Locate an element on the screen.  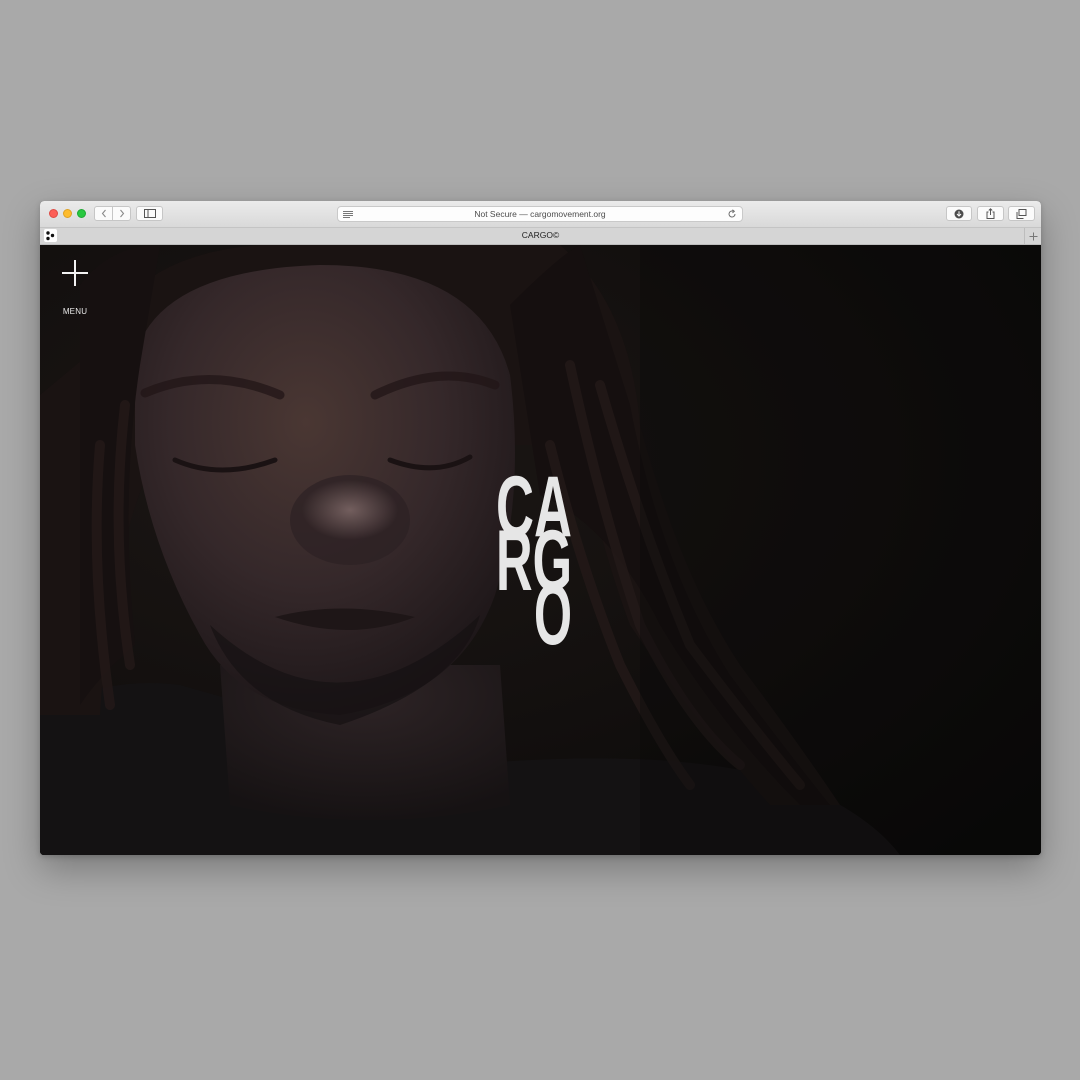
logo-line-3: O is located at coordinates (553, 607).